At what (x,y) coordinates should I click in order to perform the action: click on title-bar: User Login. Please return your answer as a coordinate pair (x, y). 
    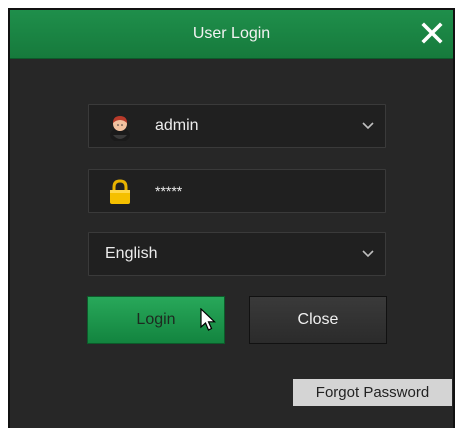
    Looking at the image, I should click on (231, 34).